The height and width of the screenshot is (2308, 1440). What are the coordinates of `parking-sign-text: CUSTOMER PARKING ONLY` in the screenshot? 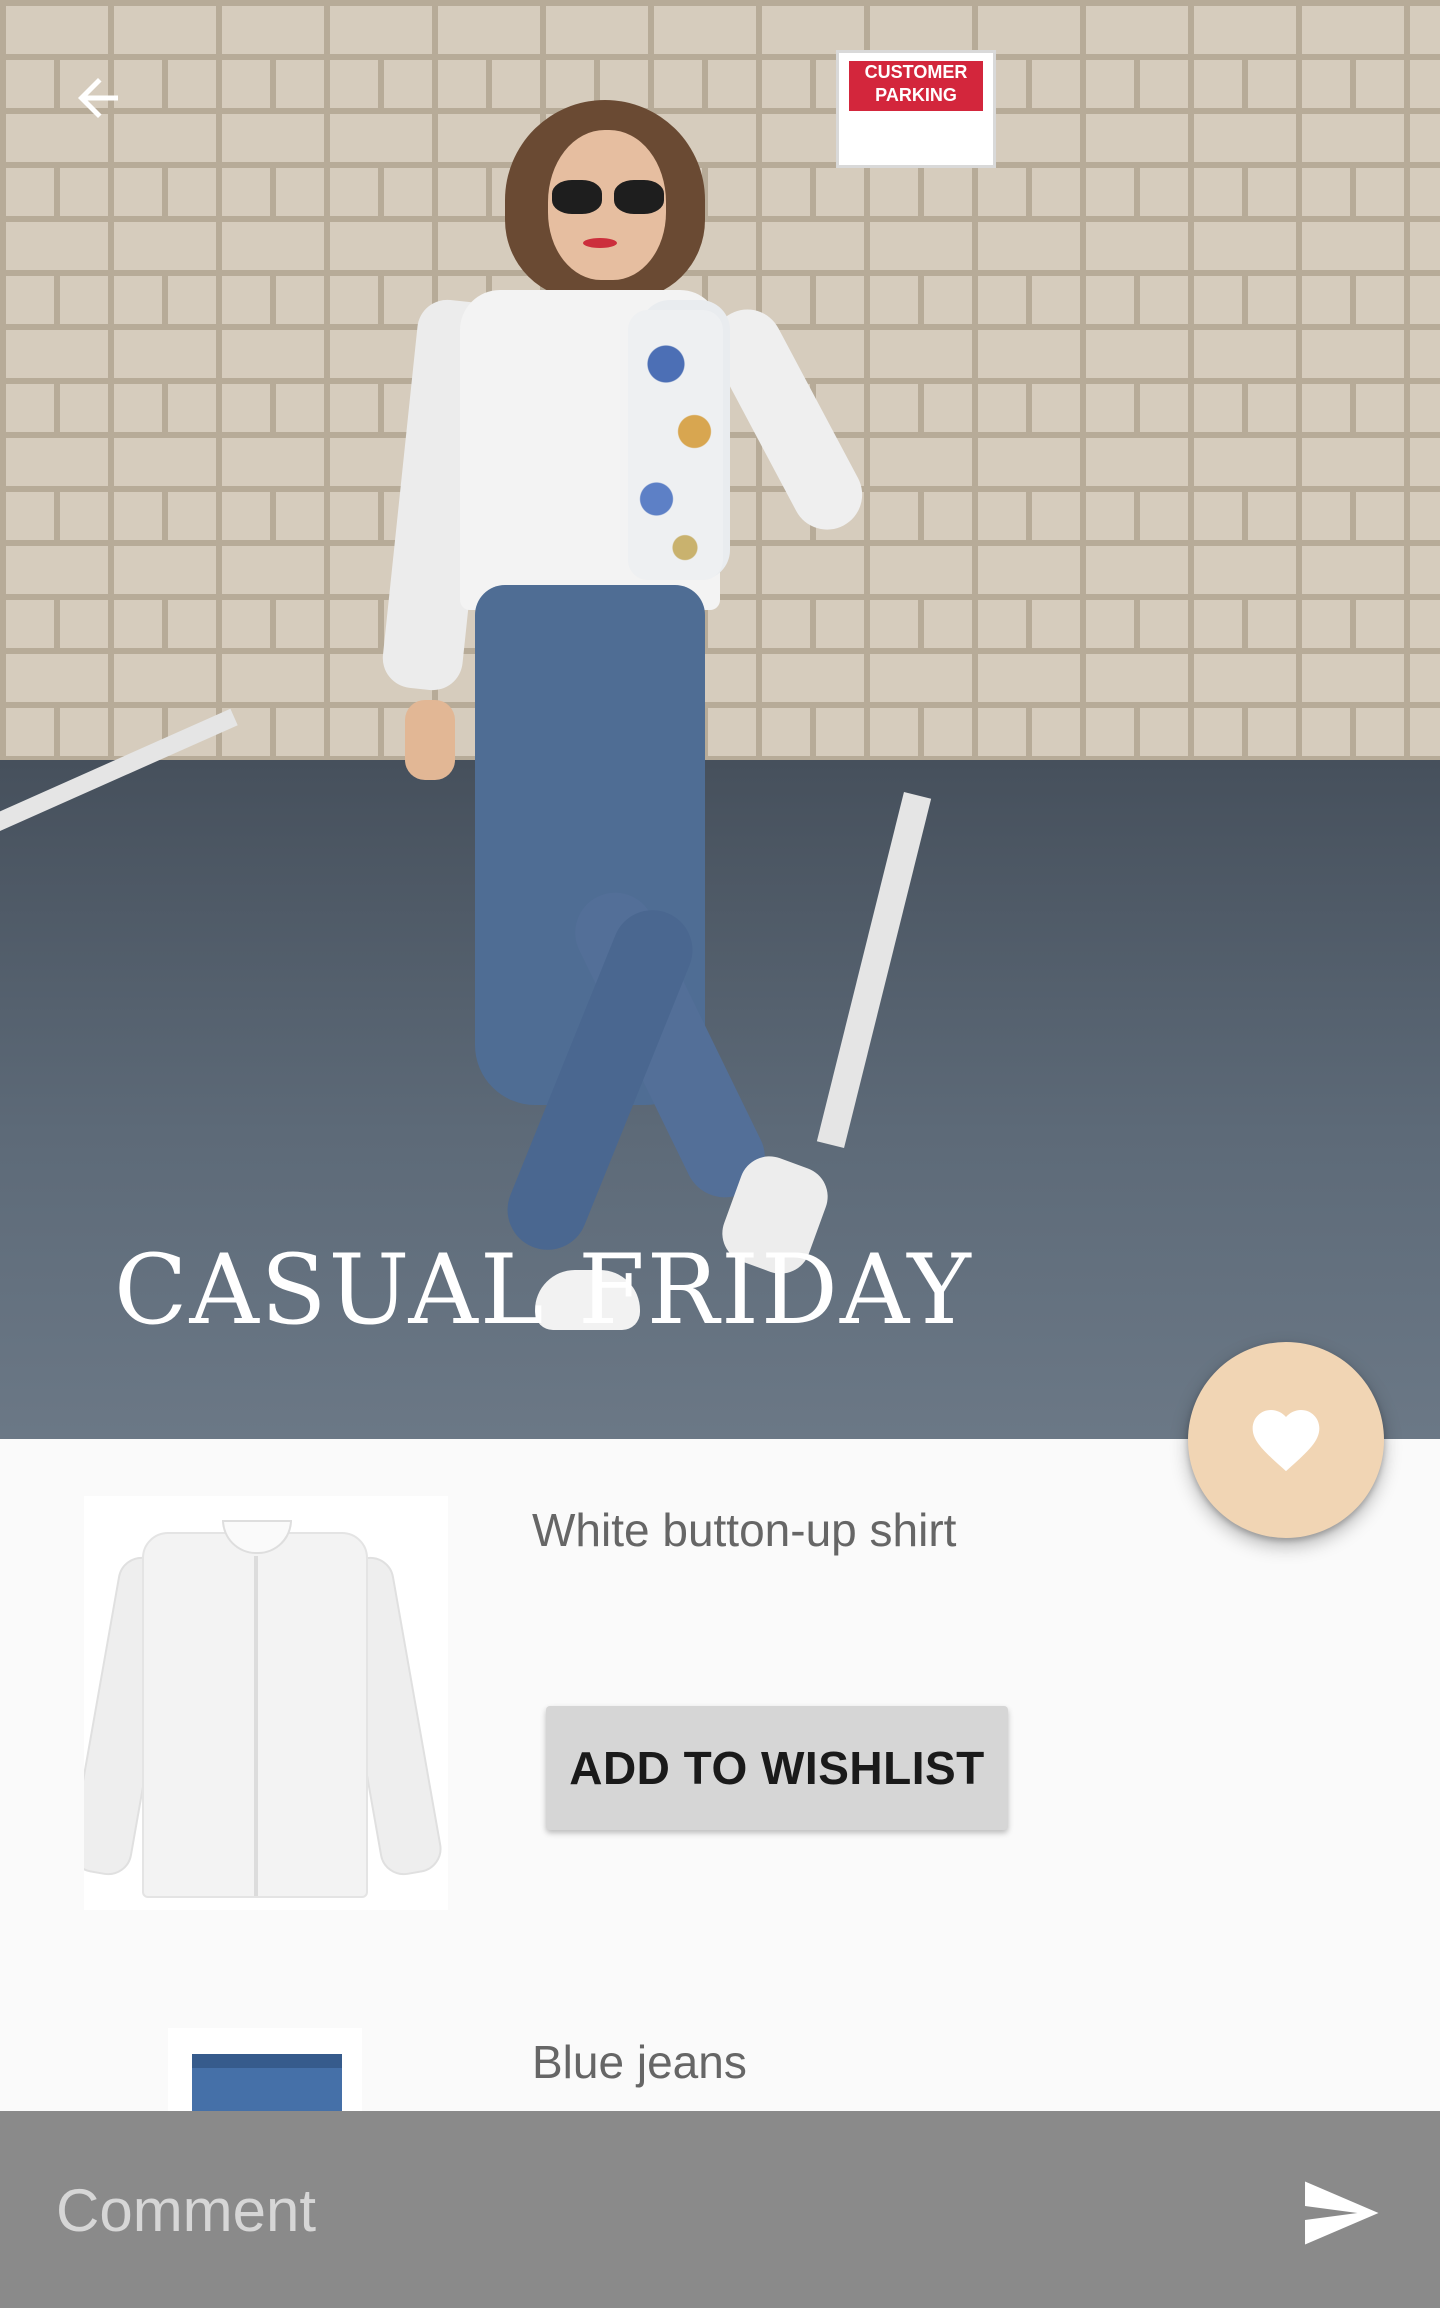 It's located at (916, 94).